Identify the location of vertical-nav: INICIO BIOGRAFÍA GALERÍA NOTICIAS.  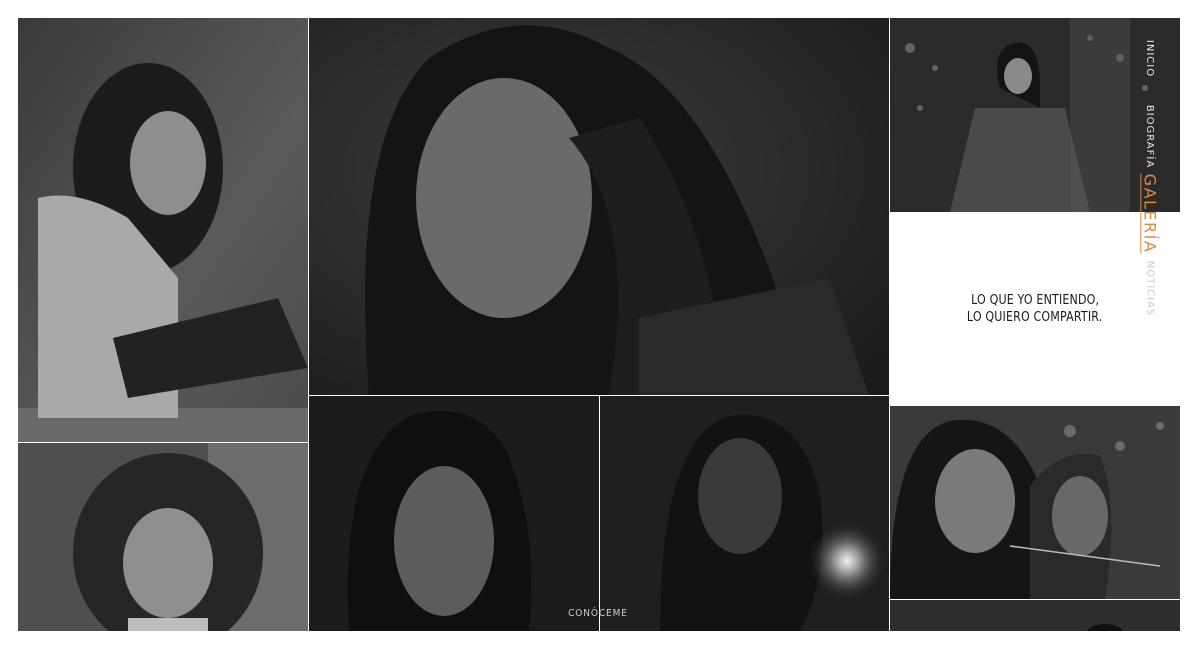
(1150, 184).